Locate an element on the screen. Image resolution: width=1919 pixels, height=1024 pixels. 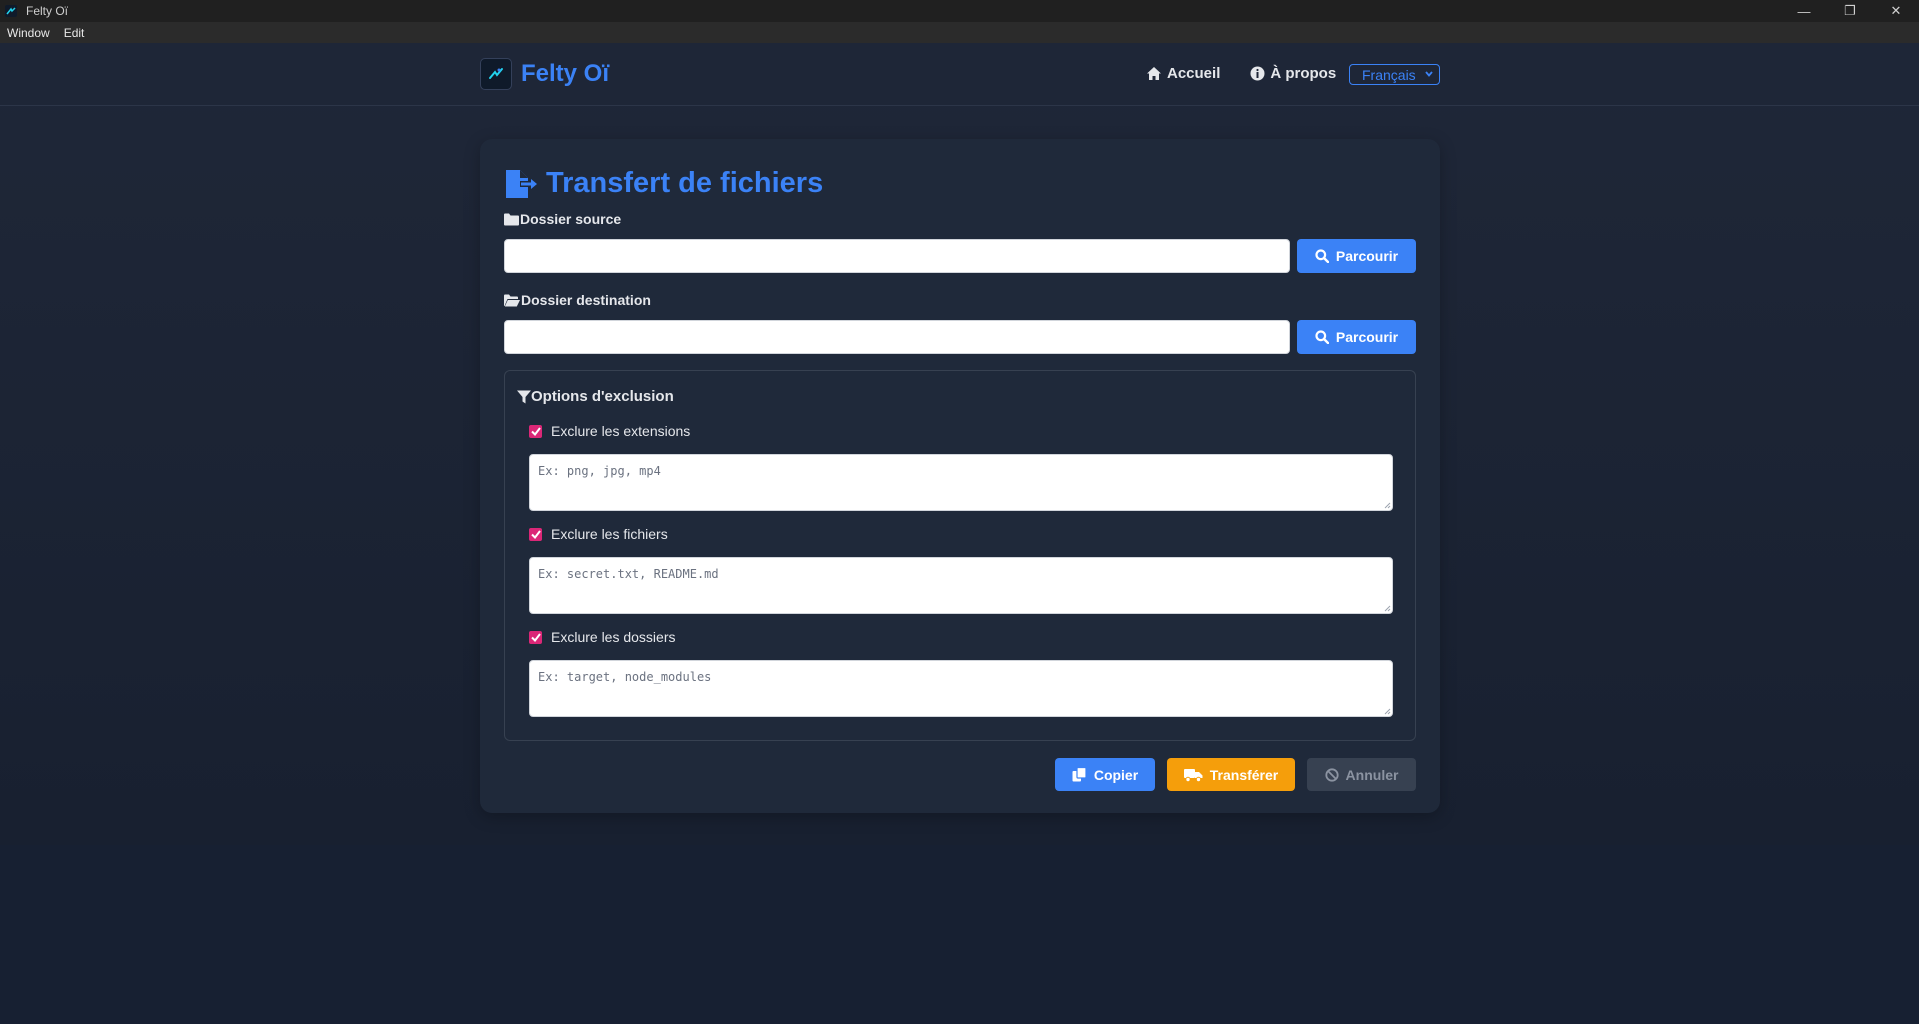
page-title: Transfert de fichiers is located at coordinates (663, 183).